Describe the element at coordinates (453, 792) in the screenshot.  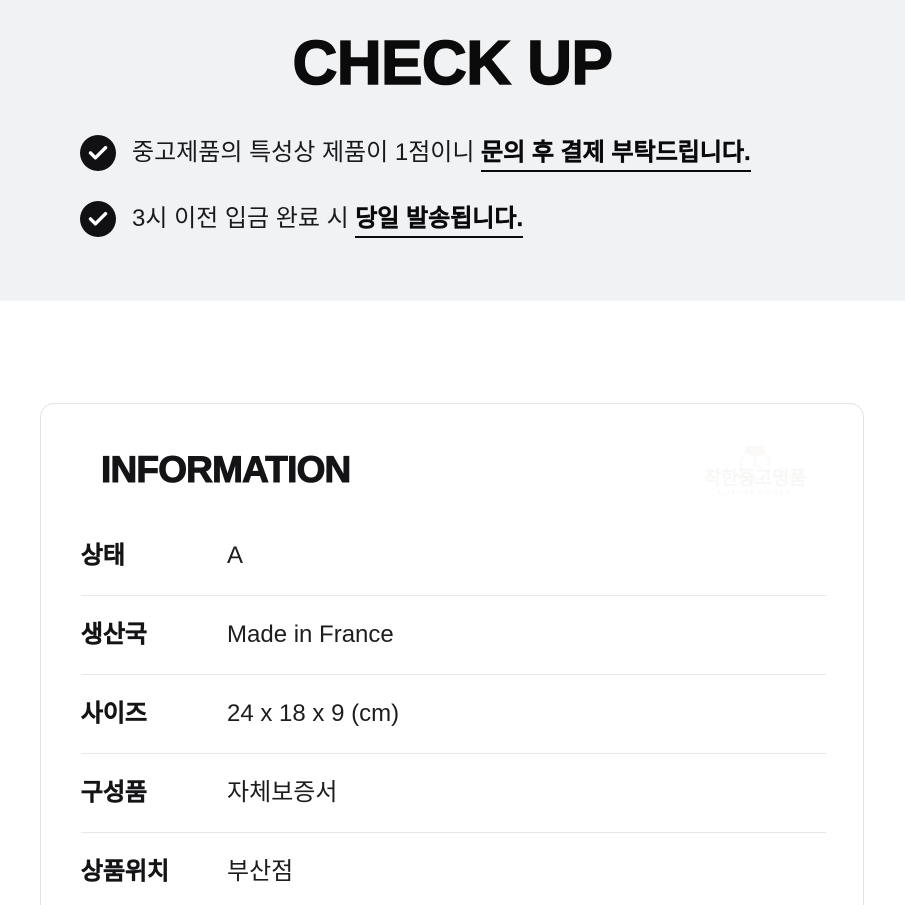
I see `table-row: 구성품 자체보증서` at that location.